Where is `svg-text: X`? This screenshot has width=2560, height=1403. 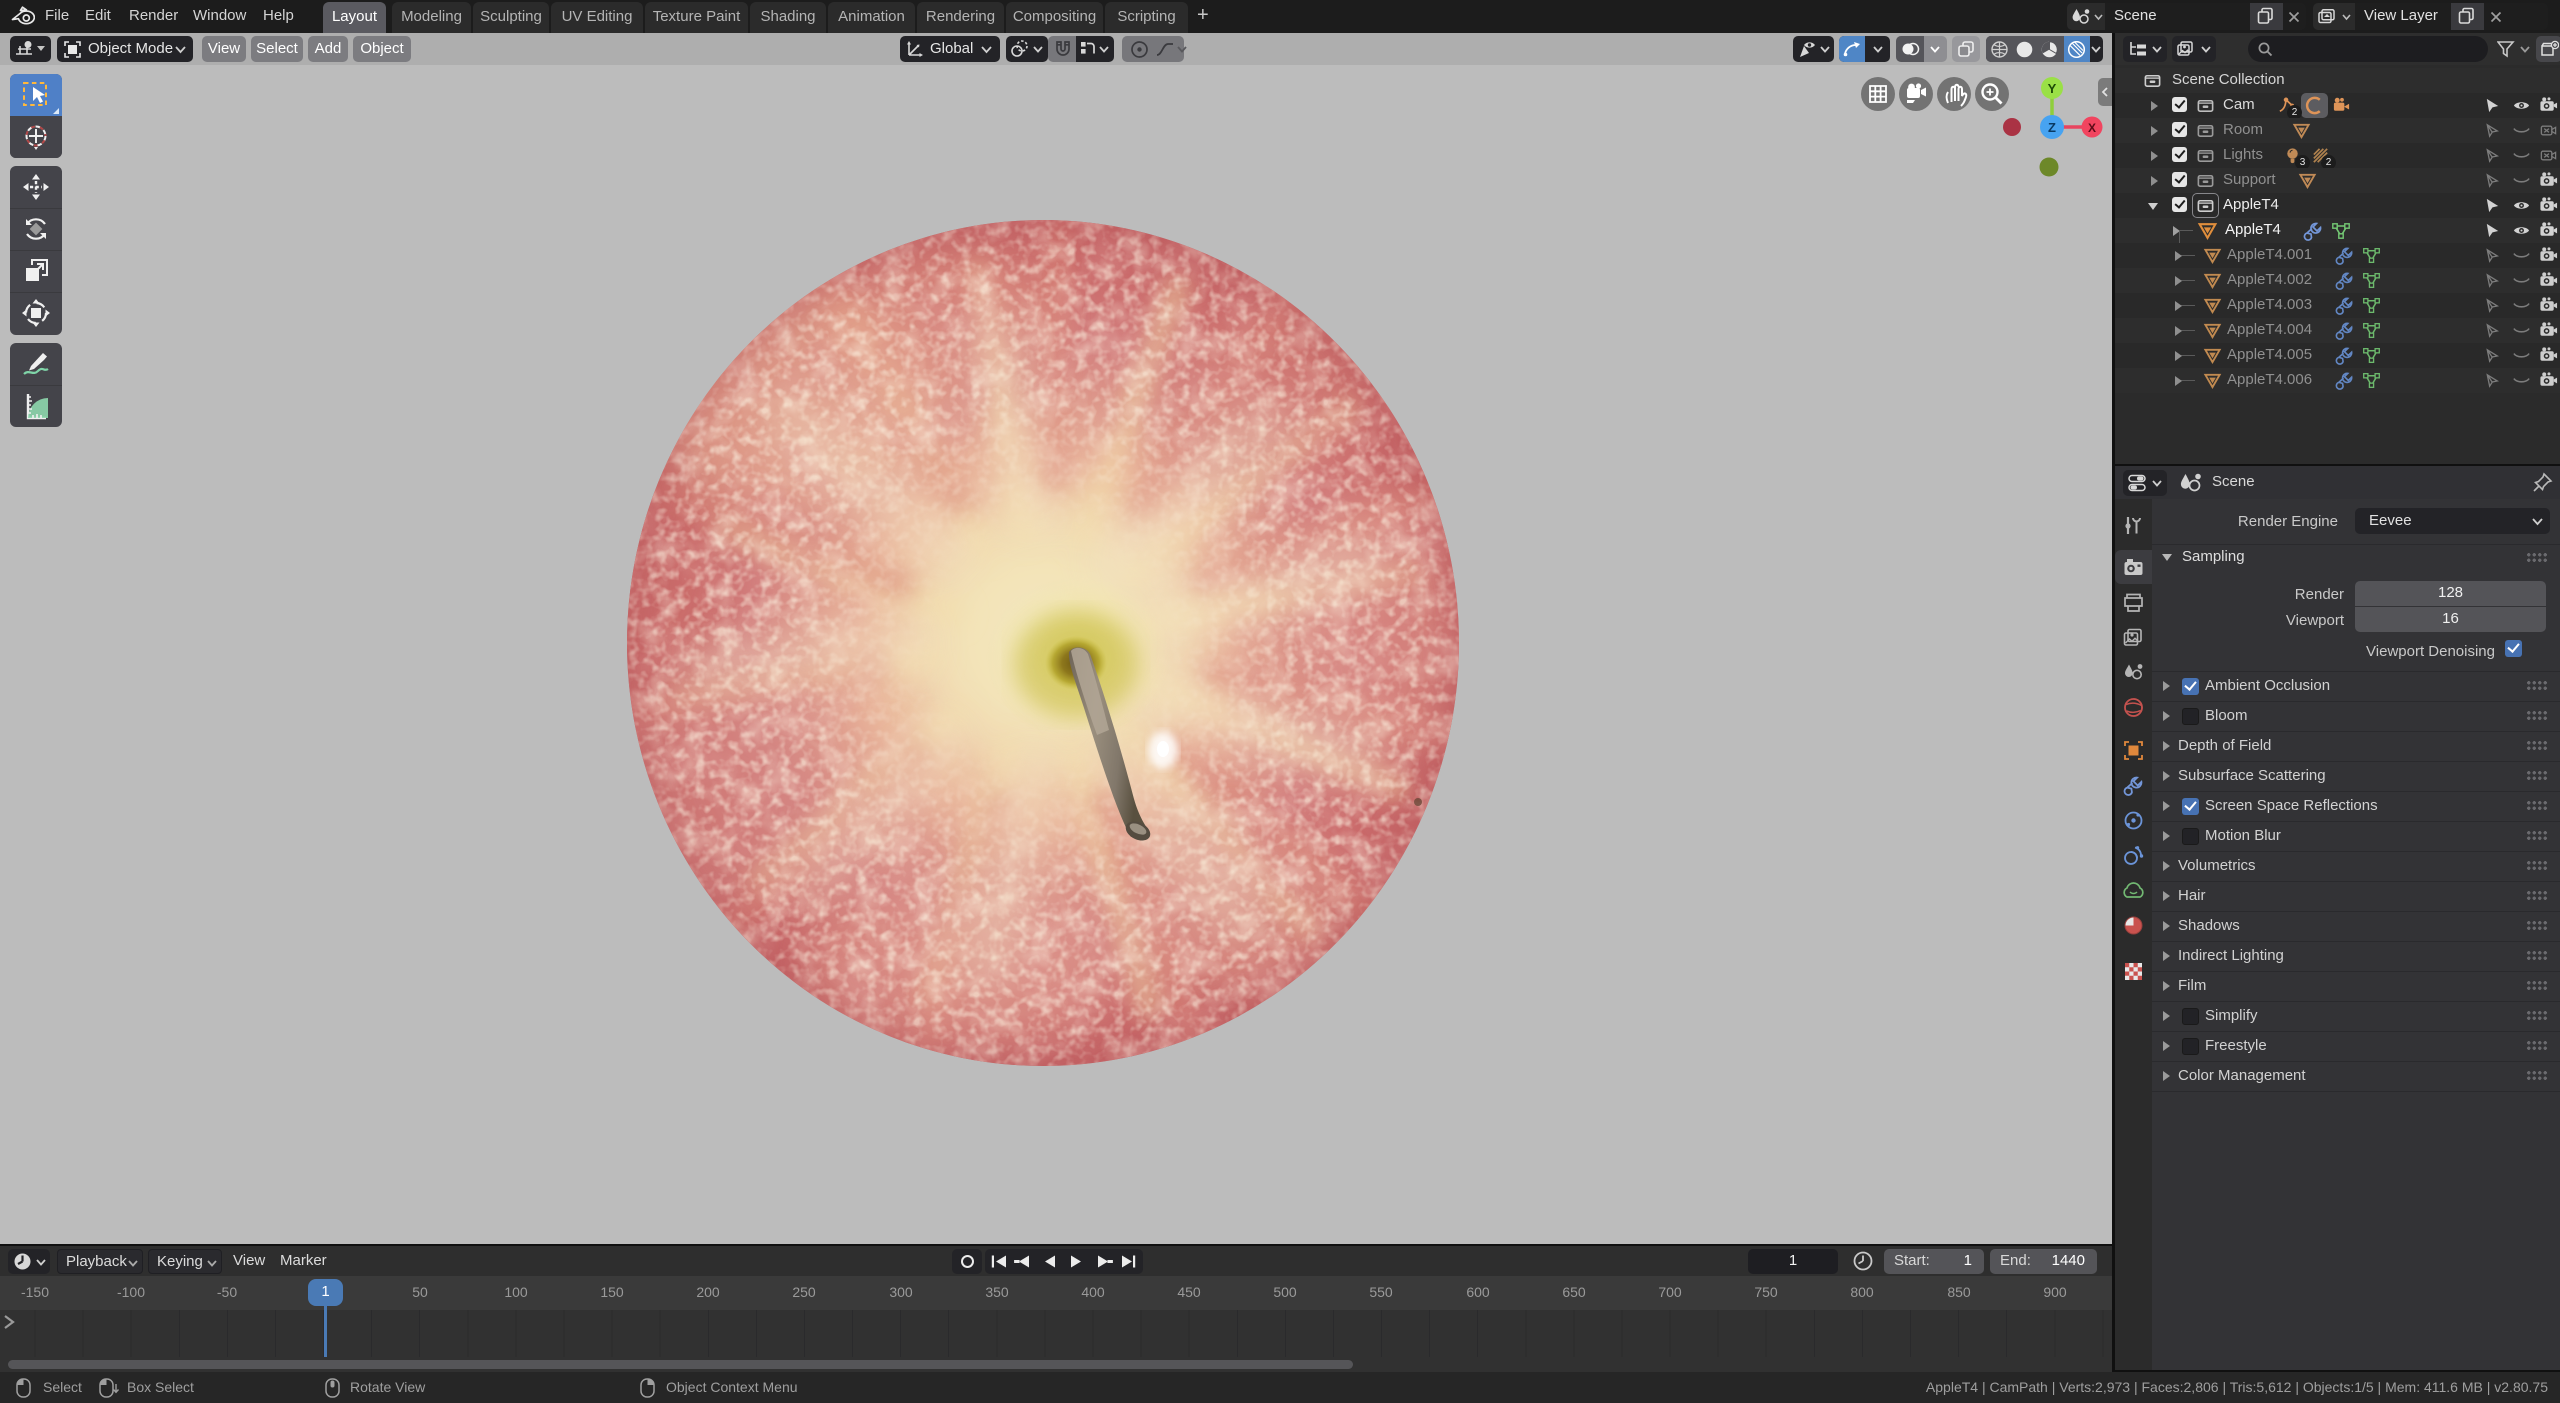
svg-text: X is located at coordinates (2092, 128).